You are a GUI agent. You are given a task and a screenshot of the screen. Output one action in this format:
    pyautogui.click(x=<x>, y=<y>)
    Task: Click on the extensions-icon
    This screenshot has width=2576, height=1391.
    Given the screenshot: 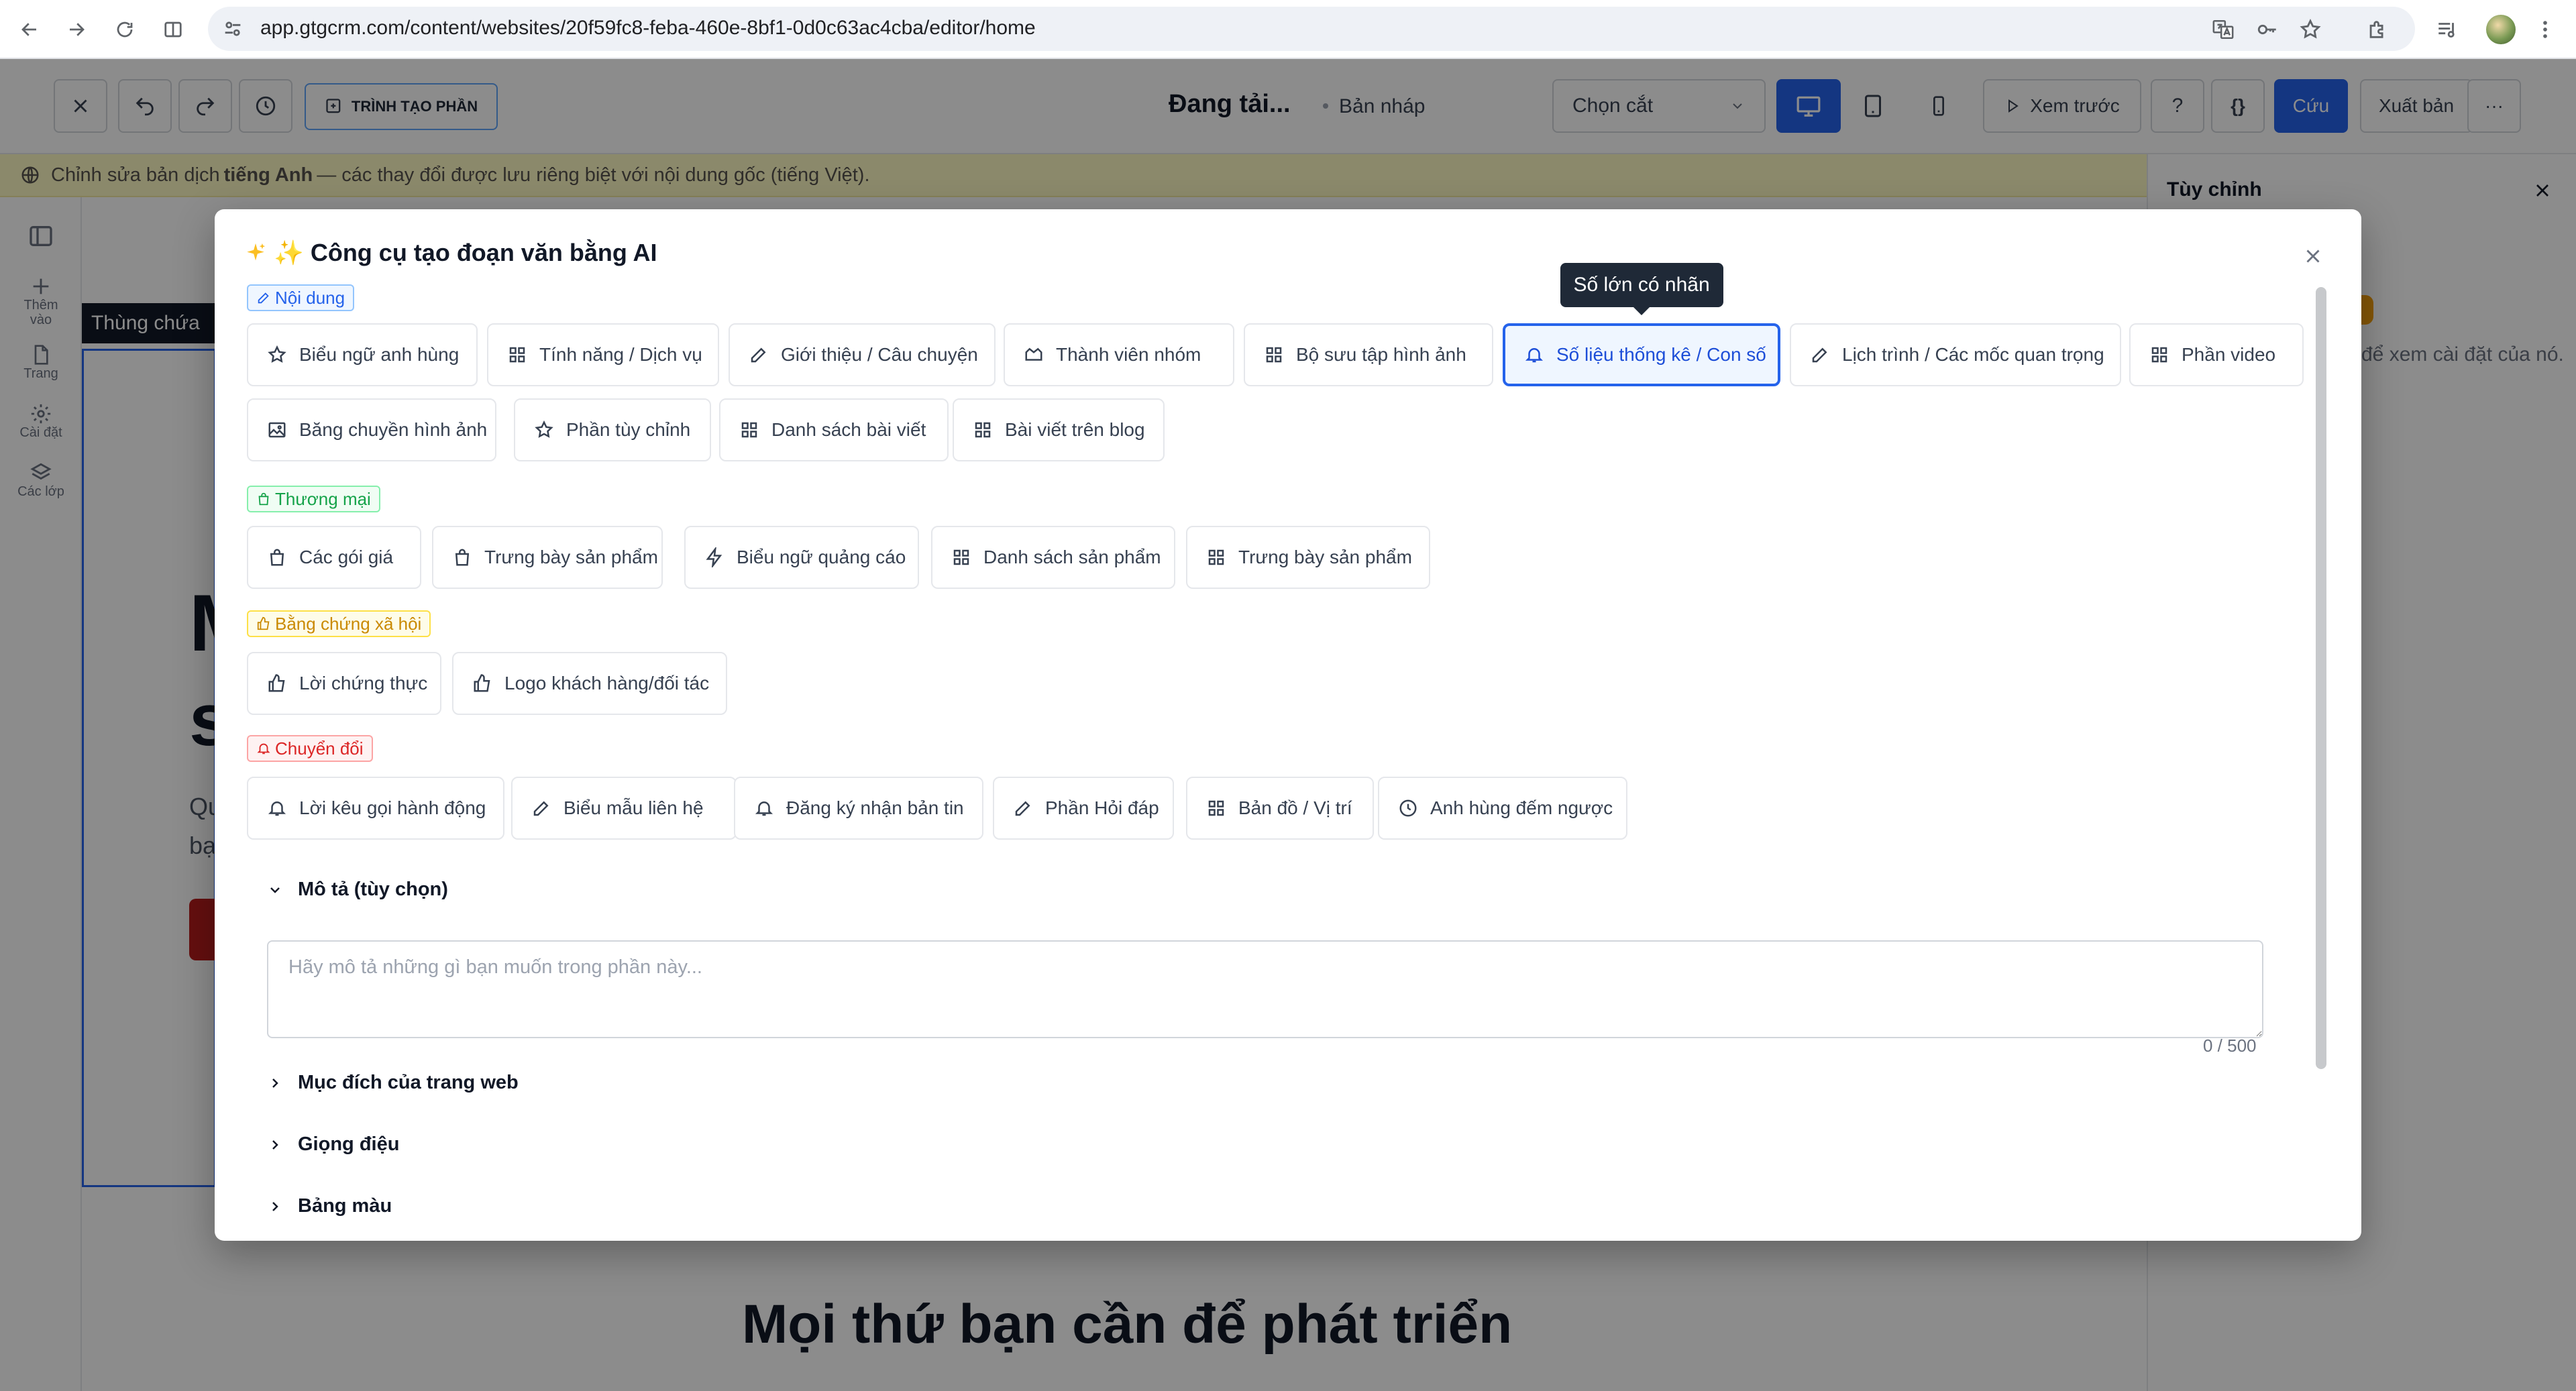 What is the action you would take?
    pyautogui.click(x=2377, y=29)
    